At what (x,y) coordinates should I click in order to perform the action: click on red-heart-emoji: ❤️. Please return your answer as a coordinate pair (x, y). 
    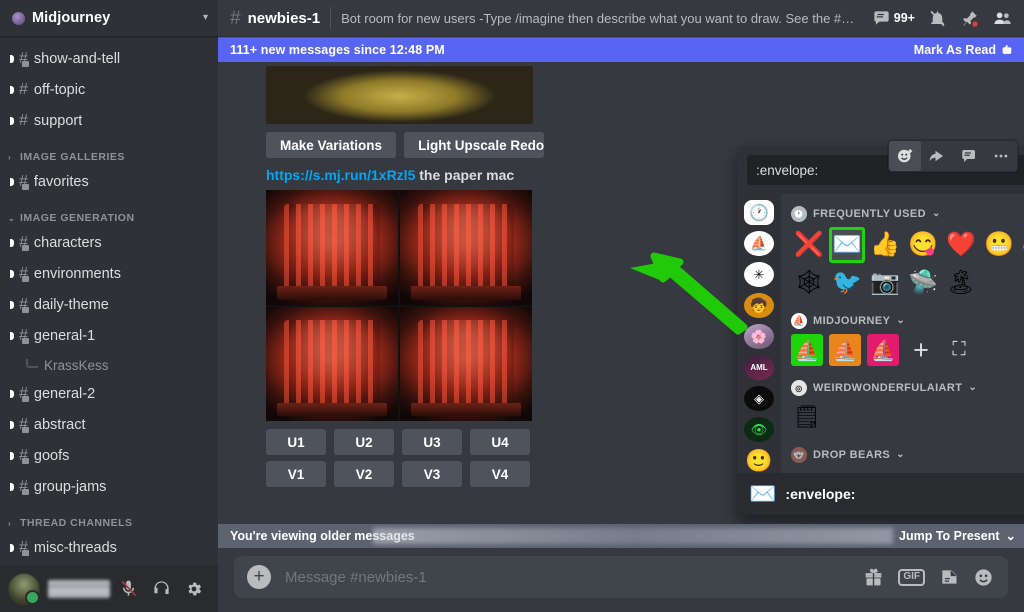
    Looking at the image, I should click on (961, 245).